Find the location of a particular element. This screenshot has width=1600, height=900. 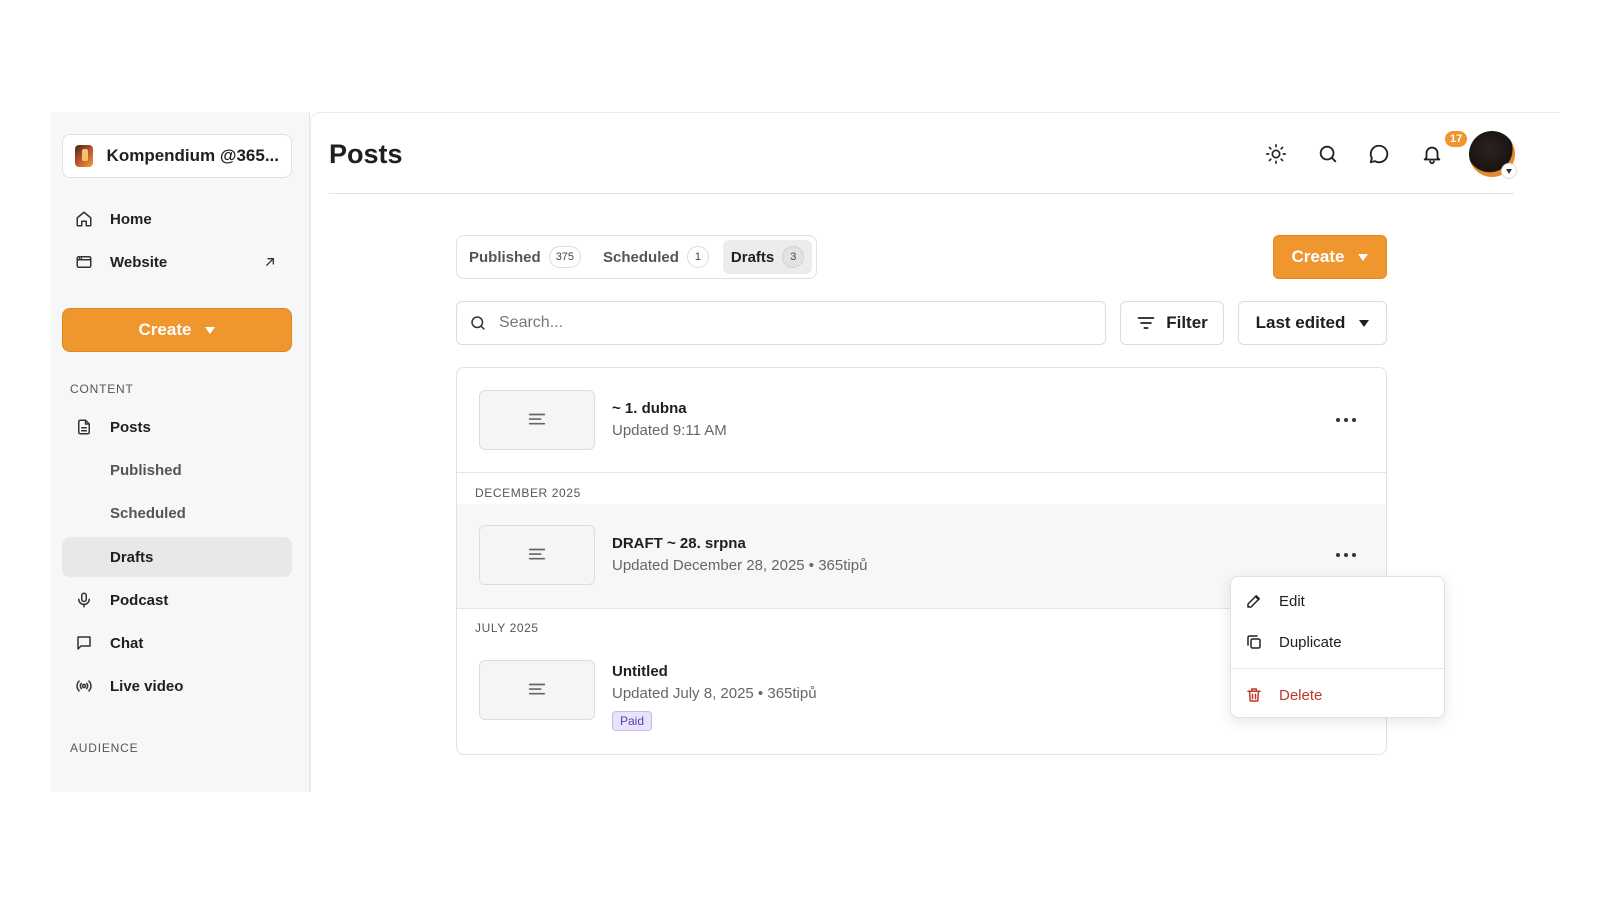

menu-item-duplicate: Duplicate is located at coordinates (1337, 642).